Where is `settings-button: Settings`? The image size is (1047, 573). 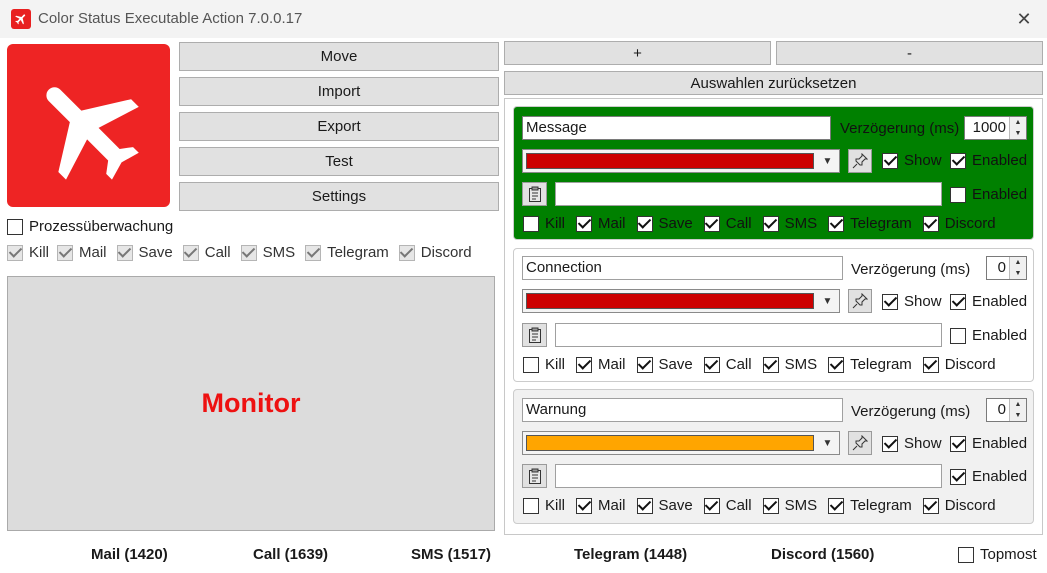 settings-button: Settings is located at coordinates (339, 196).